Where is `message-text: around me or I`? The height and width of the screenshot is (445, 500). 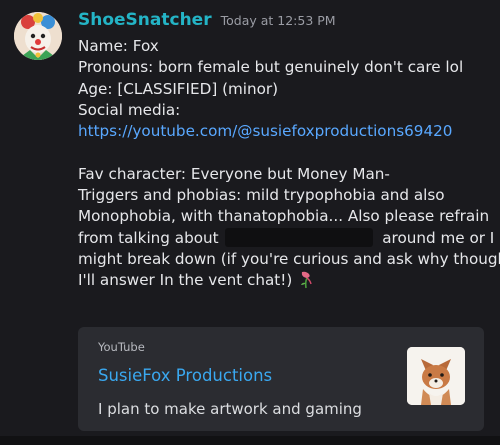 message-text: around me or I is located at coordinates (438, 237).